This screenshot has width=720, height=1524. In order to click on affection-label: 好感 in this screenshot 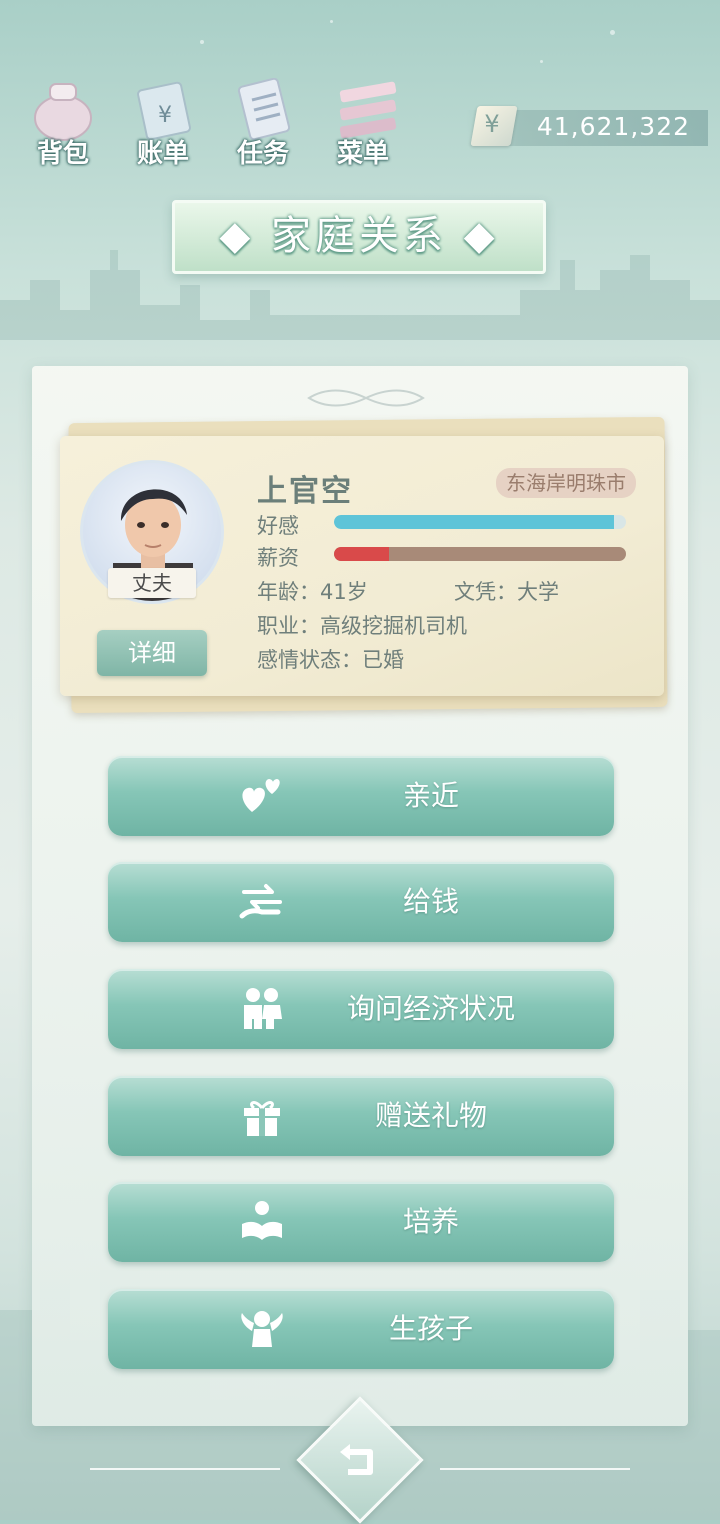, I will do `click(278, 526)`.